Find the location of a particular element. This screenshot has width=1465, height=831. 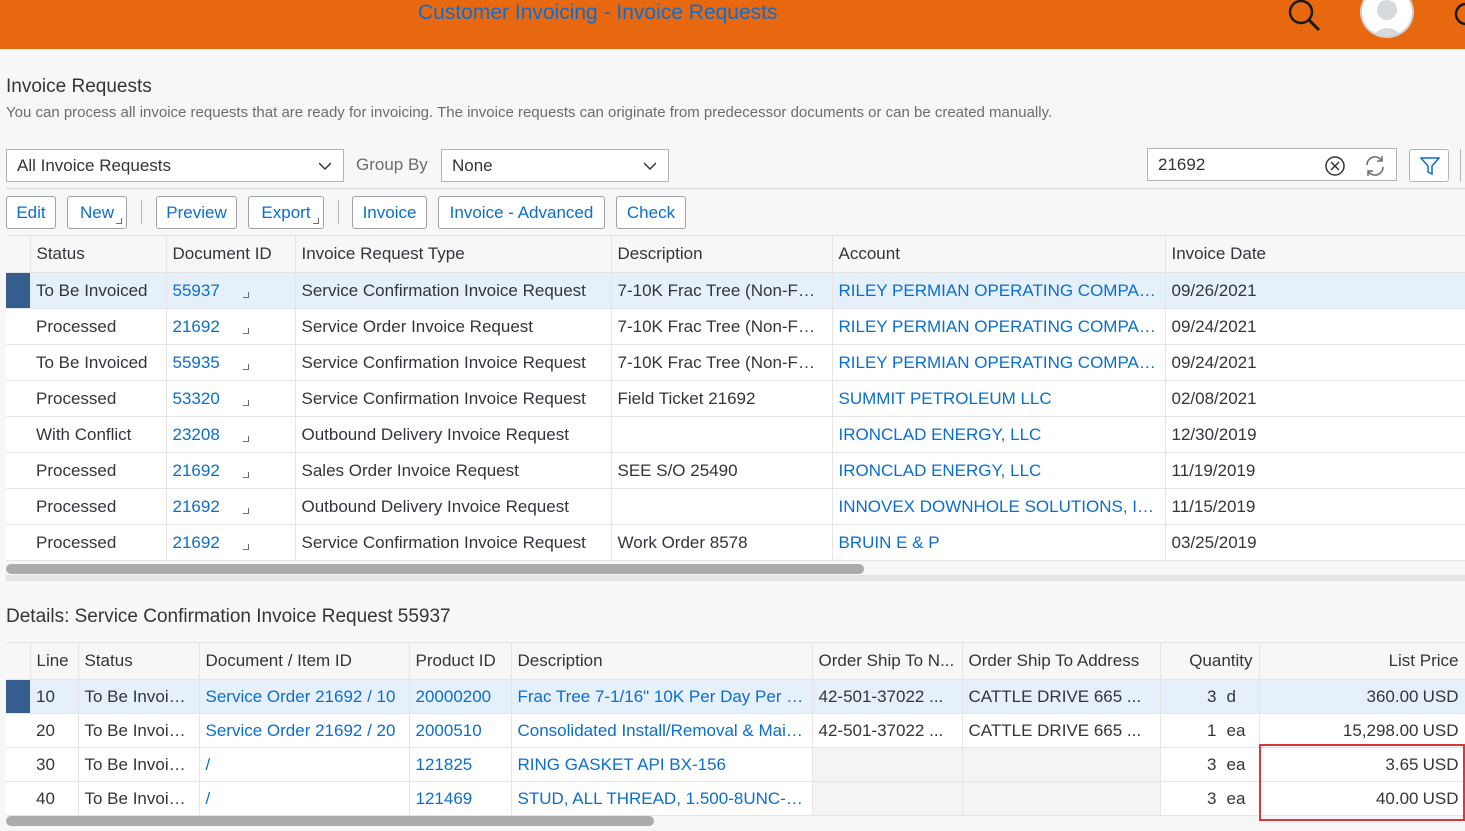

column-header: Line is located at coordinates (54, 661).